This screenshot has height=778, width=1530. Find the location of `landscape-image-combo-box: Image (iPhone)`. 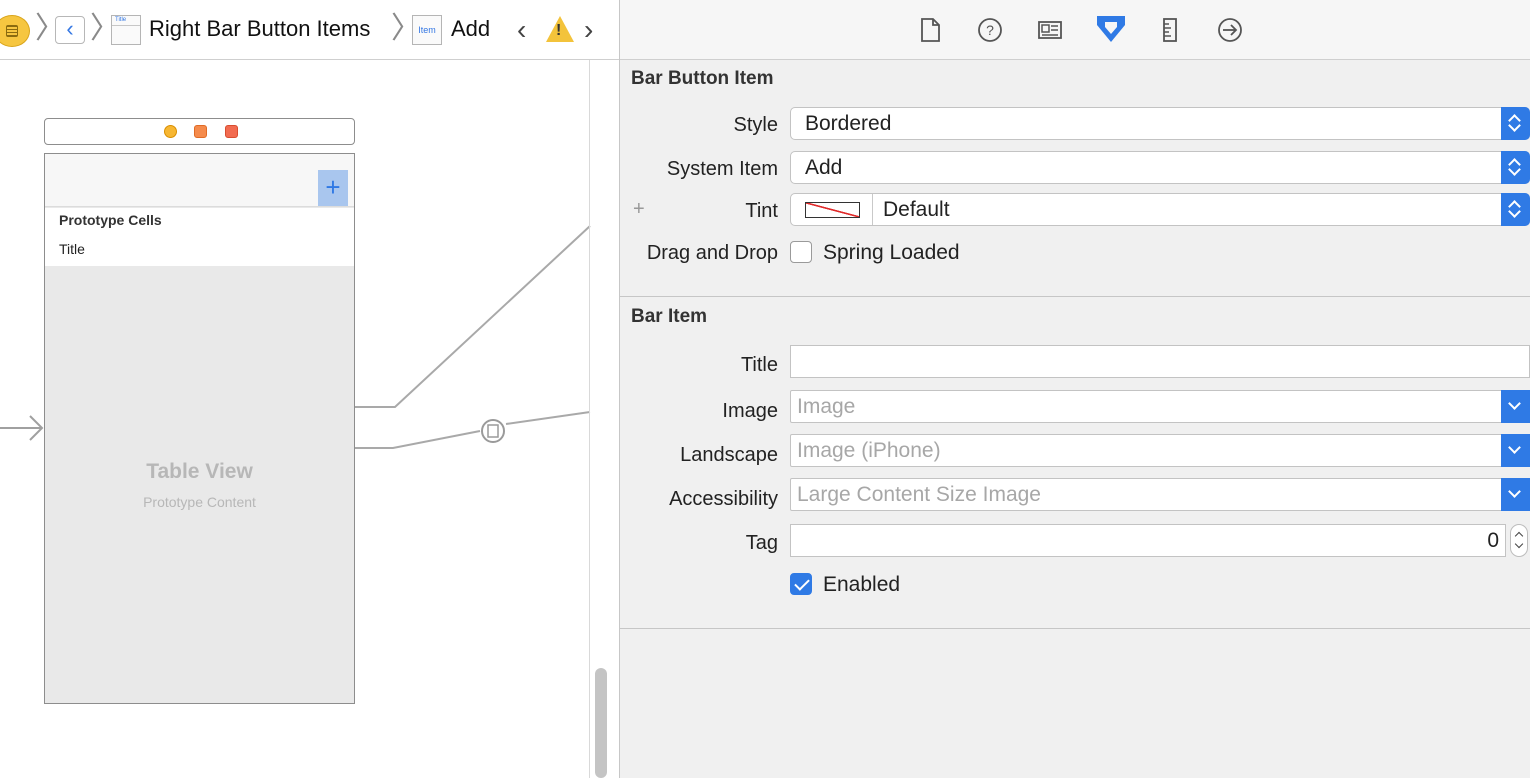

landscape-image-combo-box: Image (iPhone) is located at coordinates (1160, 450).